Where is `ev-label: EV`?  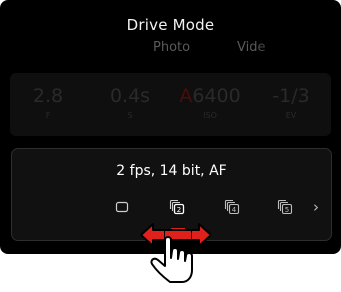
ev-label: EV is located at coordinates (291, 115).